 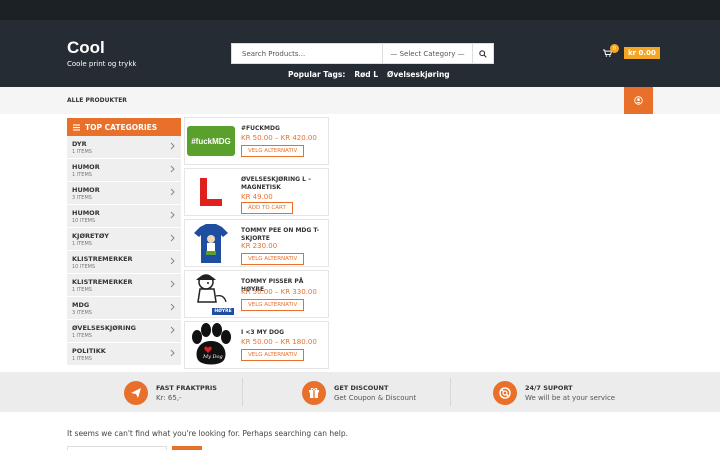 What do you see at coordinates (242, 392) in the screenshot?
I see `divider` at bounding box center [242, 392].